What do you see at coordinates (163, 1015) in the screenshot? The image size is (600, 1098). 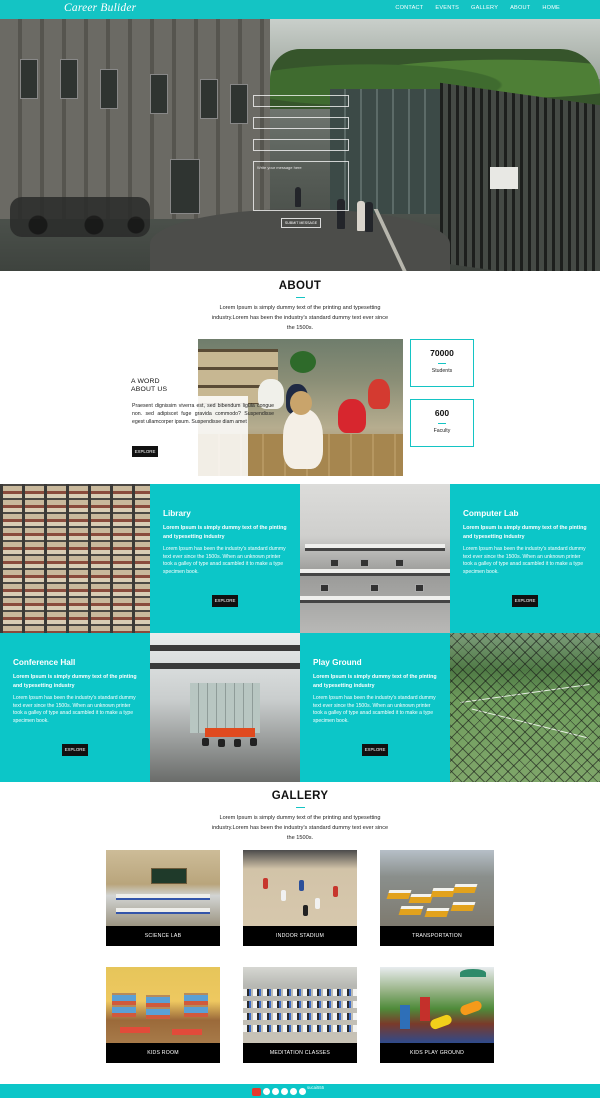 I see `gallery-item-kids-room: KIDS ROOM` at bounding box center [163, 1015].